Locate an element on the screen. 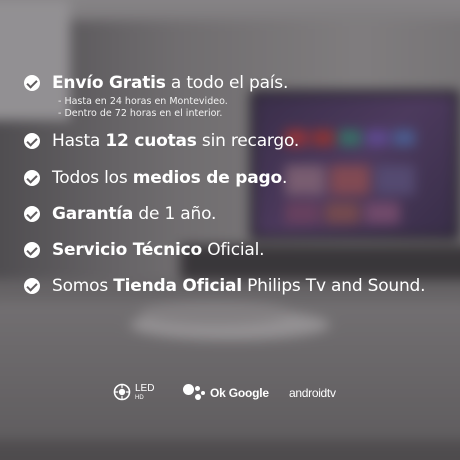  feature-item-technical-service: Servicio Técnico Oficial. is located at coordinates (144, 250).